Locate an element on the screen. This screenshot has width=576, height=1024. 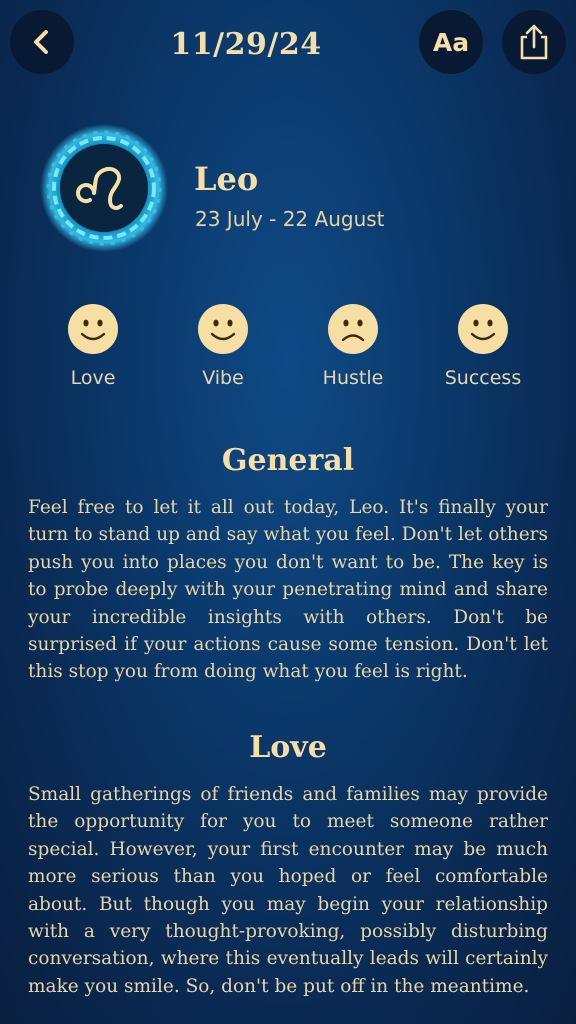
mood-label: Success is located at coordinates (483, 378).